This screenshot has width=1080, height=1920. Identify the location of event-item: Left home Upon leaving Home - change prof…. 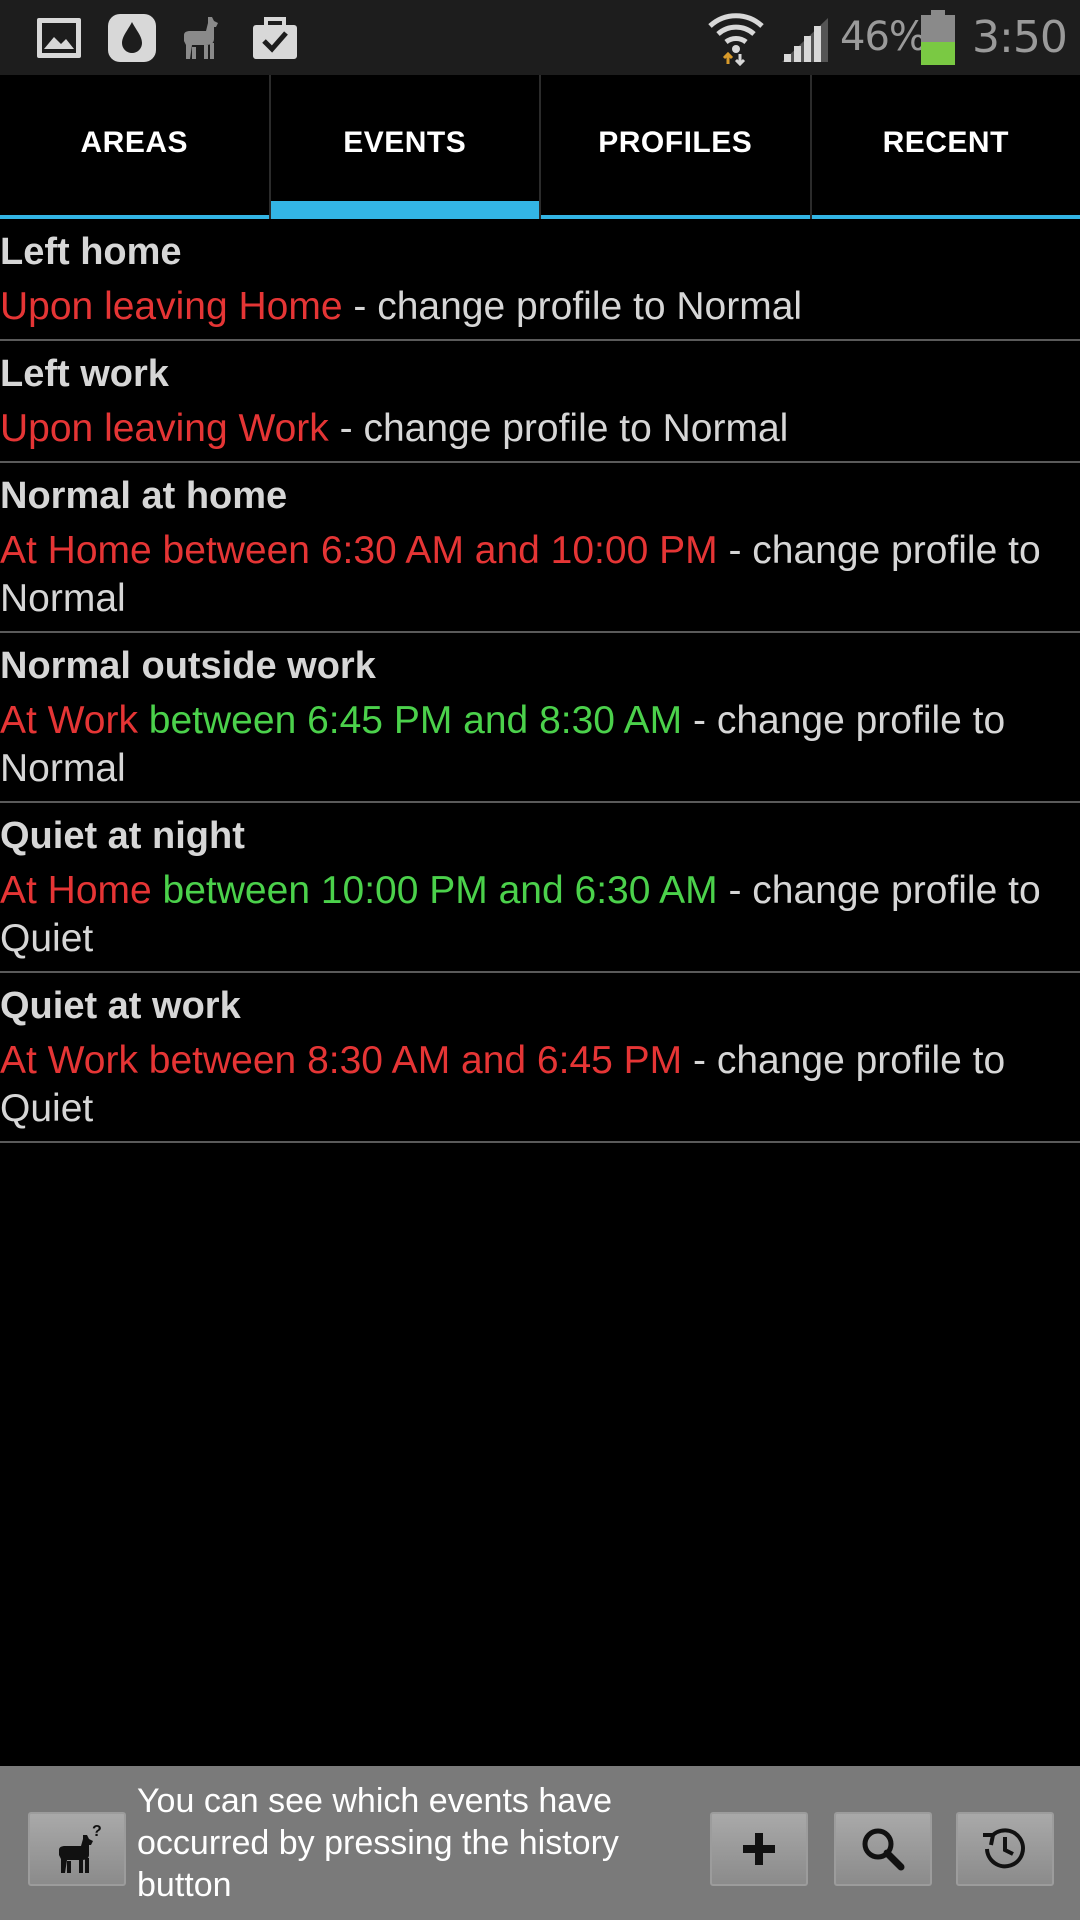
(540, 280).